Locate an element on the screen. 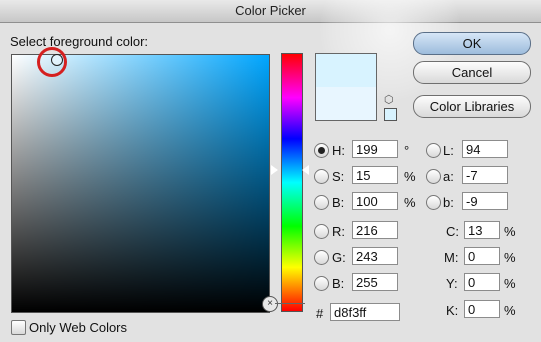  cmyk-c-row: C: 13 % is located at coordinates (489, 231).